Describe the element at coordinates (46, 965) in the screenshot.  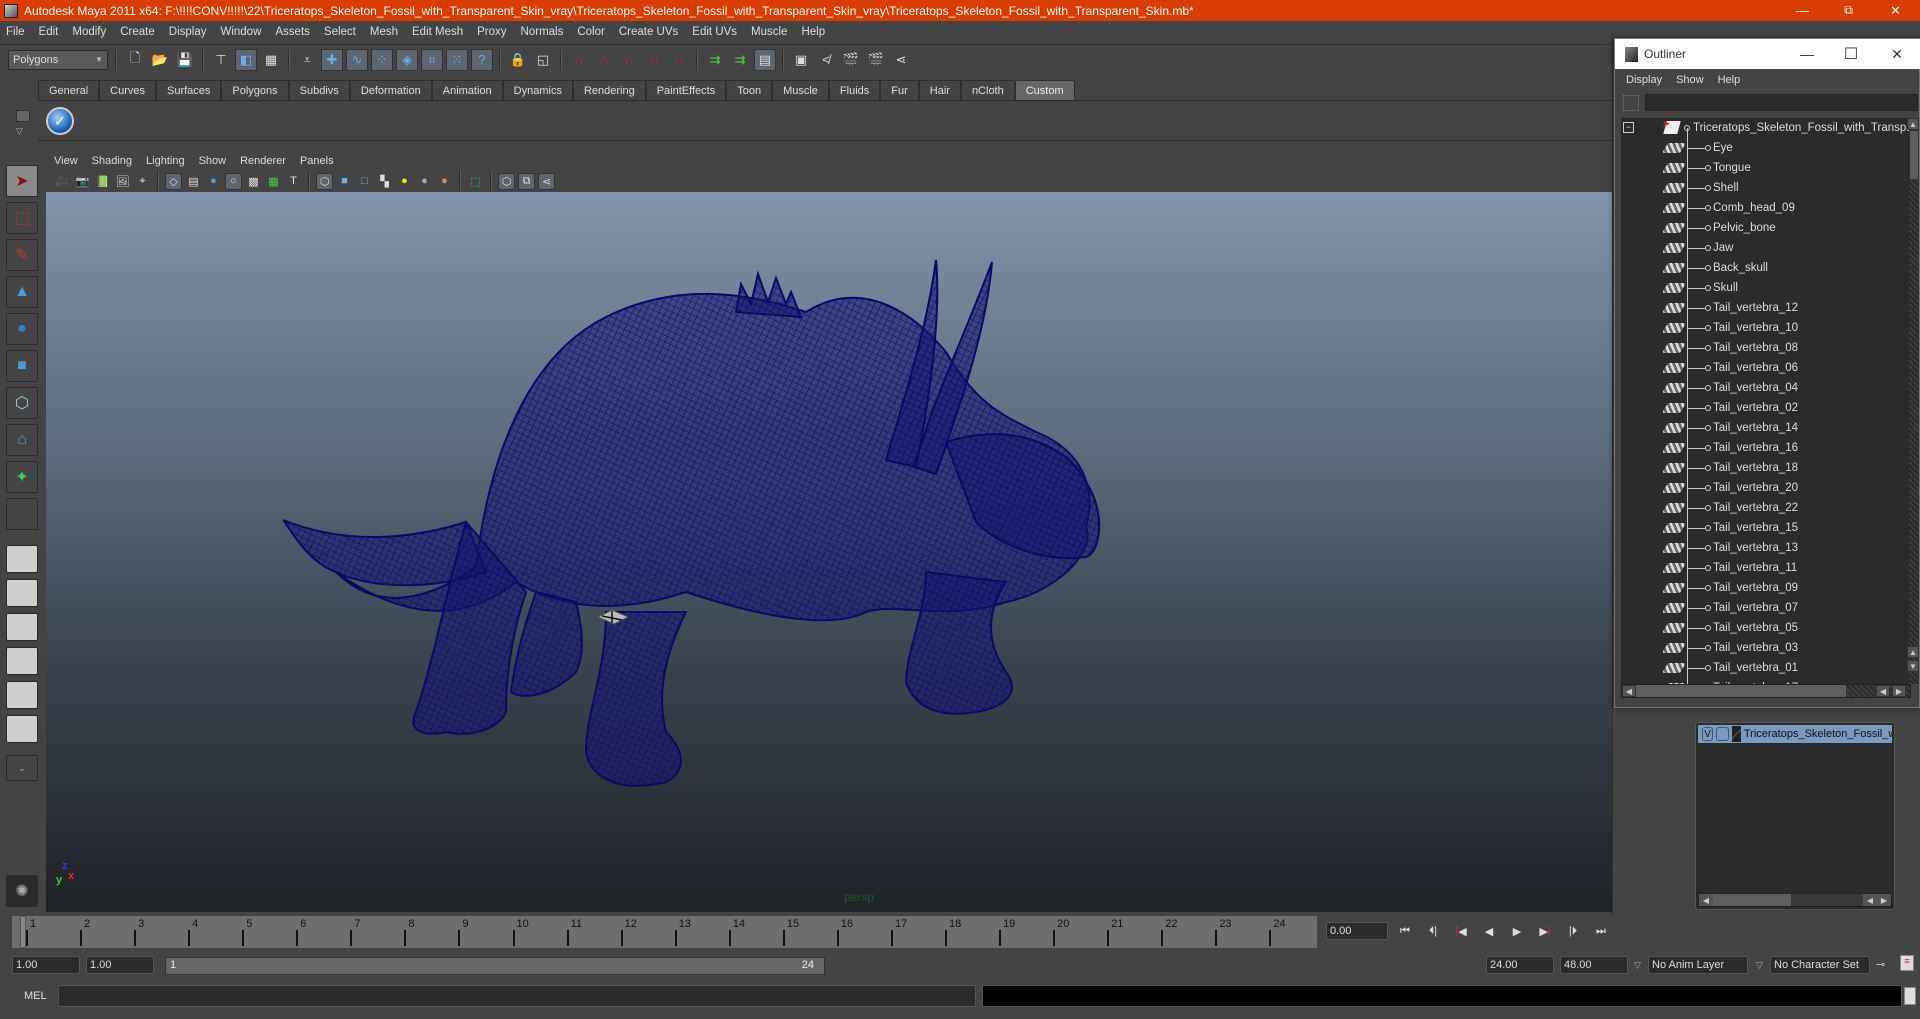
I see `animation-start-field: 1.00` at that location.